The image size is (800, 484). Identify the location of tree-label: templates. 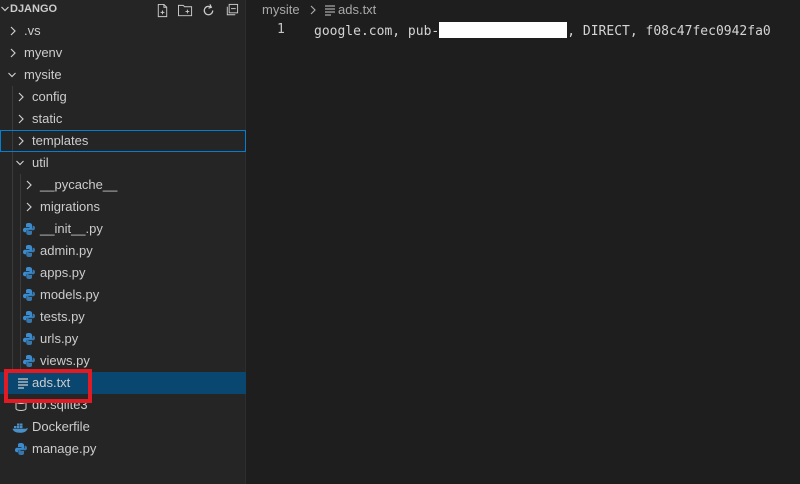
(60, 140).